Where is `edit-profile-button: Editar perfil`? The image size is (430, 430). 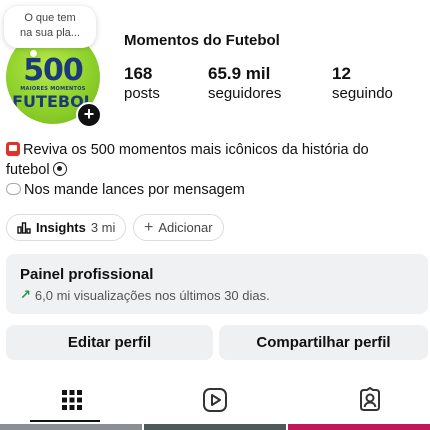 edit-profile-button: Editar perfil is located at coordinates (109, 342).